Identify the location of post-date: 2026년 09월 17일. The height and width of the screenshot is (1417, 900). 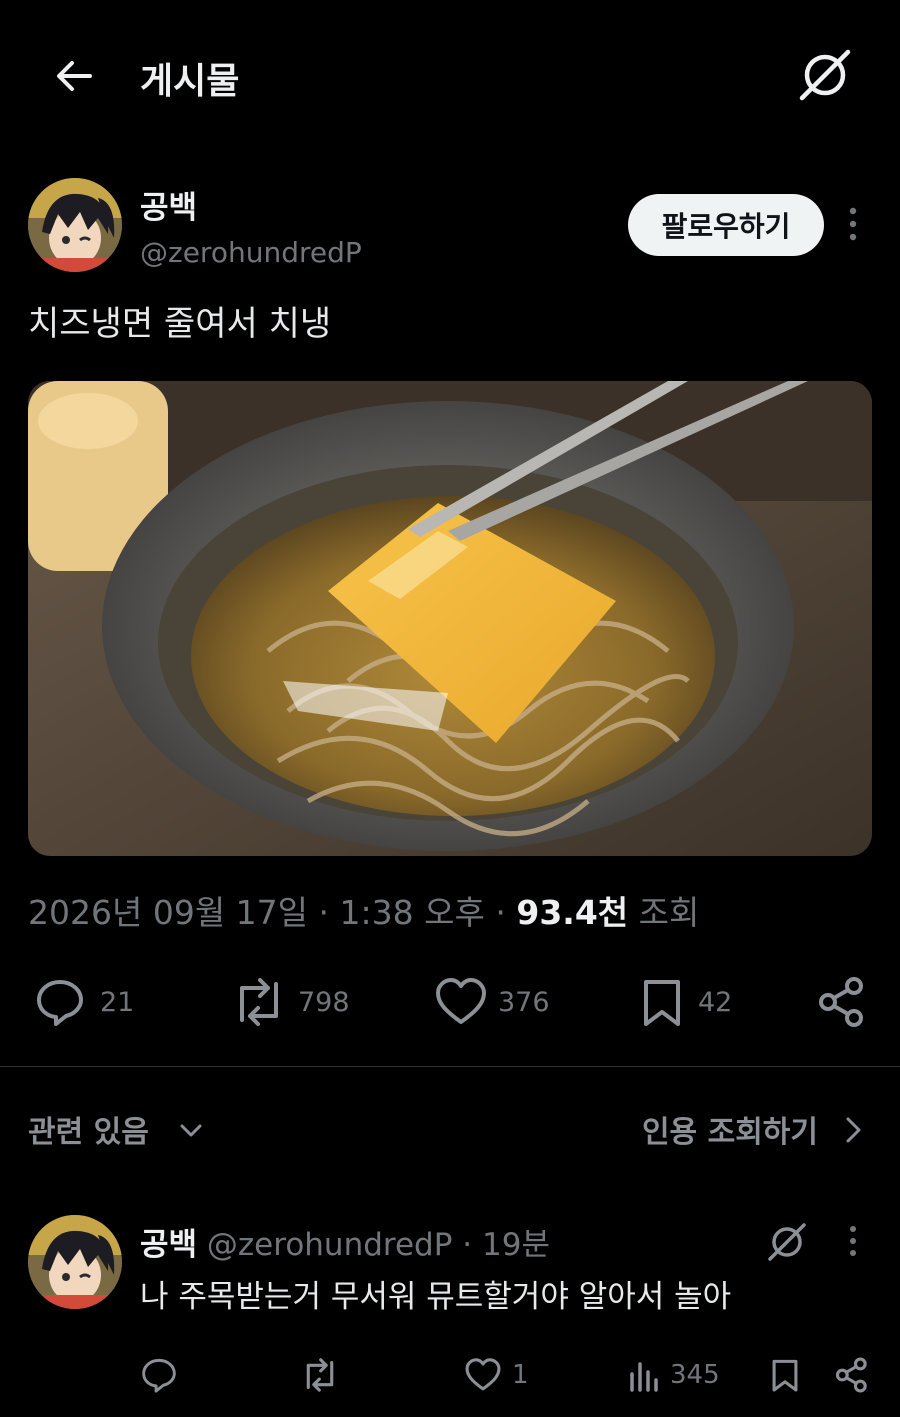
(168, 912).